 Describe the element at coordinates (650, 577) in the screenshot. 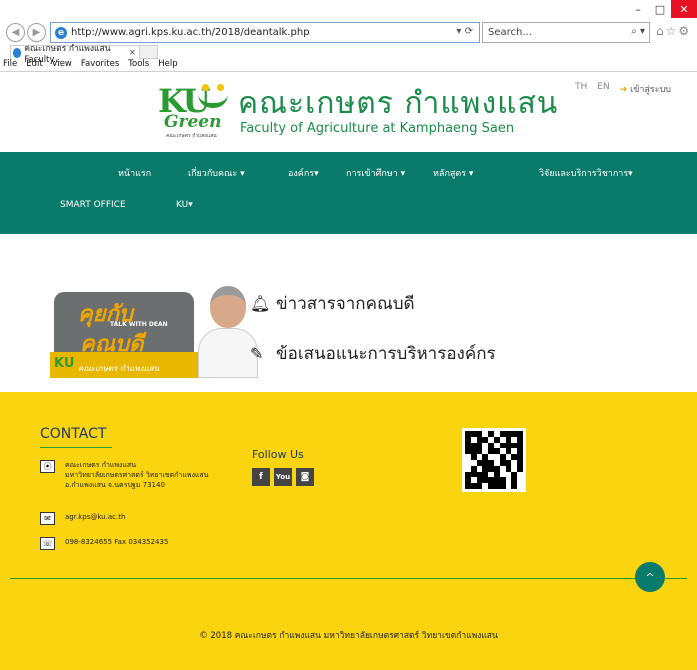

I see `back-to-top-button: ^` at that location.